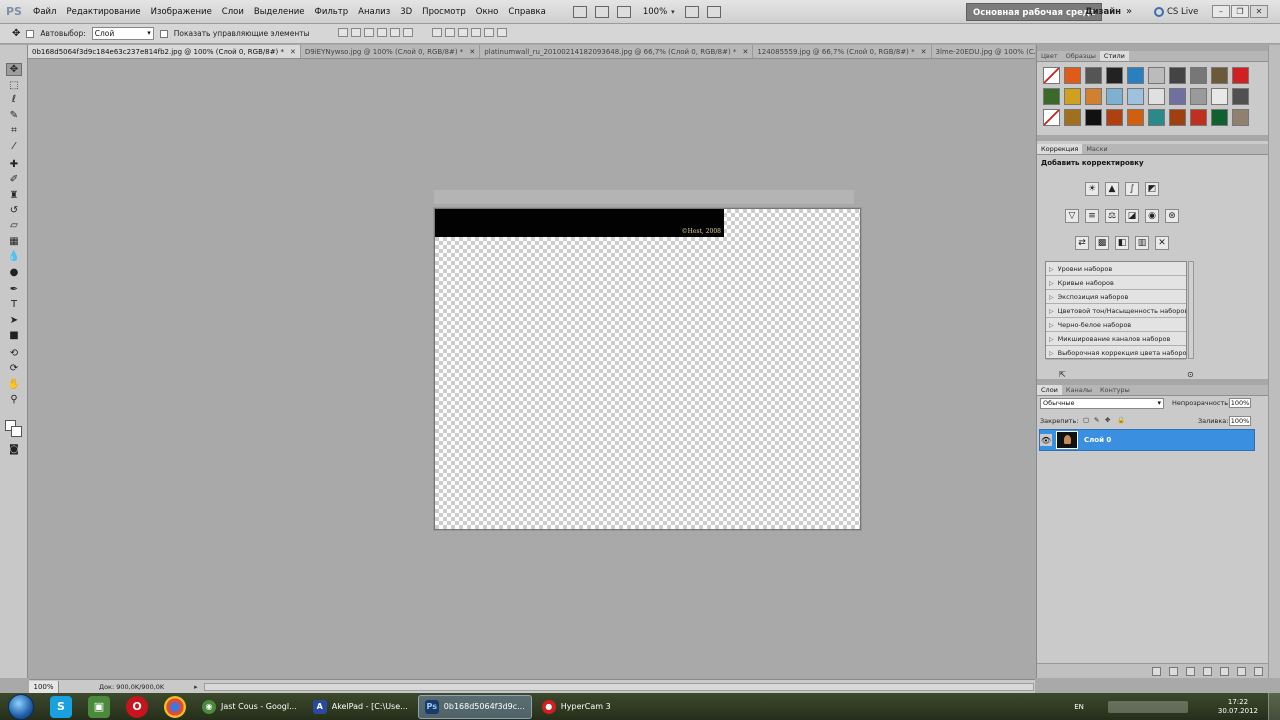 The height and width of the screenshot is (720, 1280). What do you see at coordinates (21, 706) in the screenshot?
I see `start-button` at bounding box center [21, 706].